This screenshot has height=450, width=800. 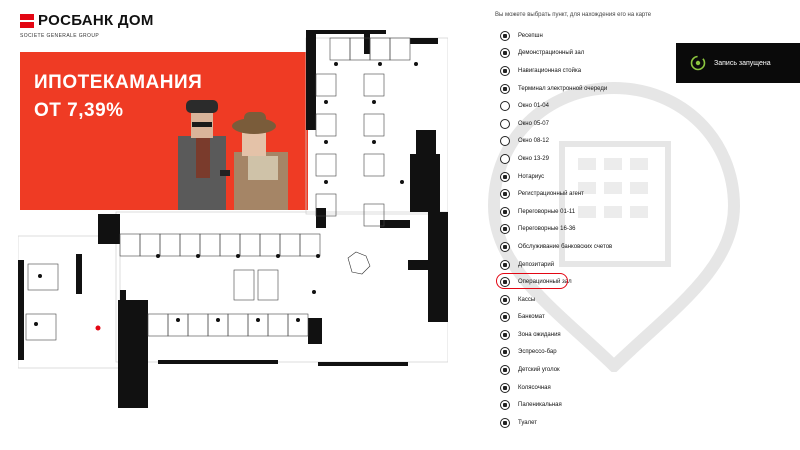 What do you see at coordinates (585, 194) in the screenshot?
I see `legend-item-registration-agent: Регистрационный агент` at bounding box center [585, 194].